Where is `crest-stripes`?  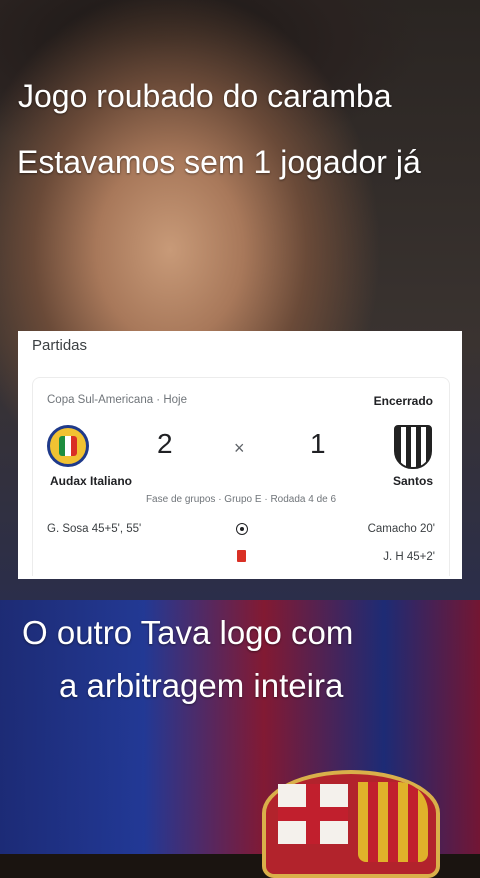
crest-stripes is located at coordinates (393, 822).